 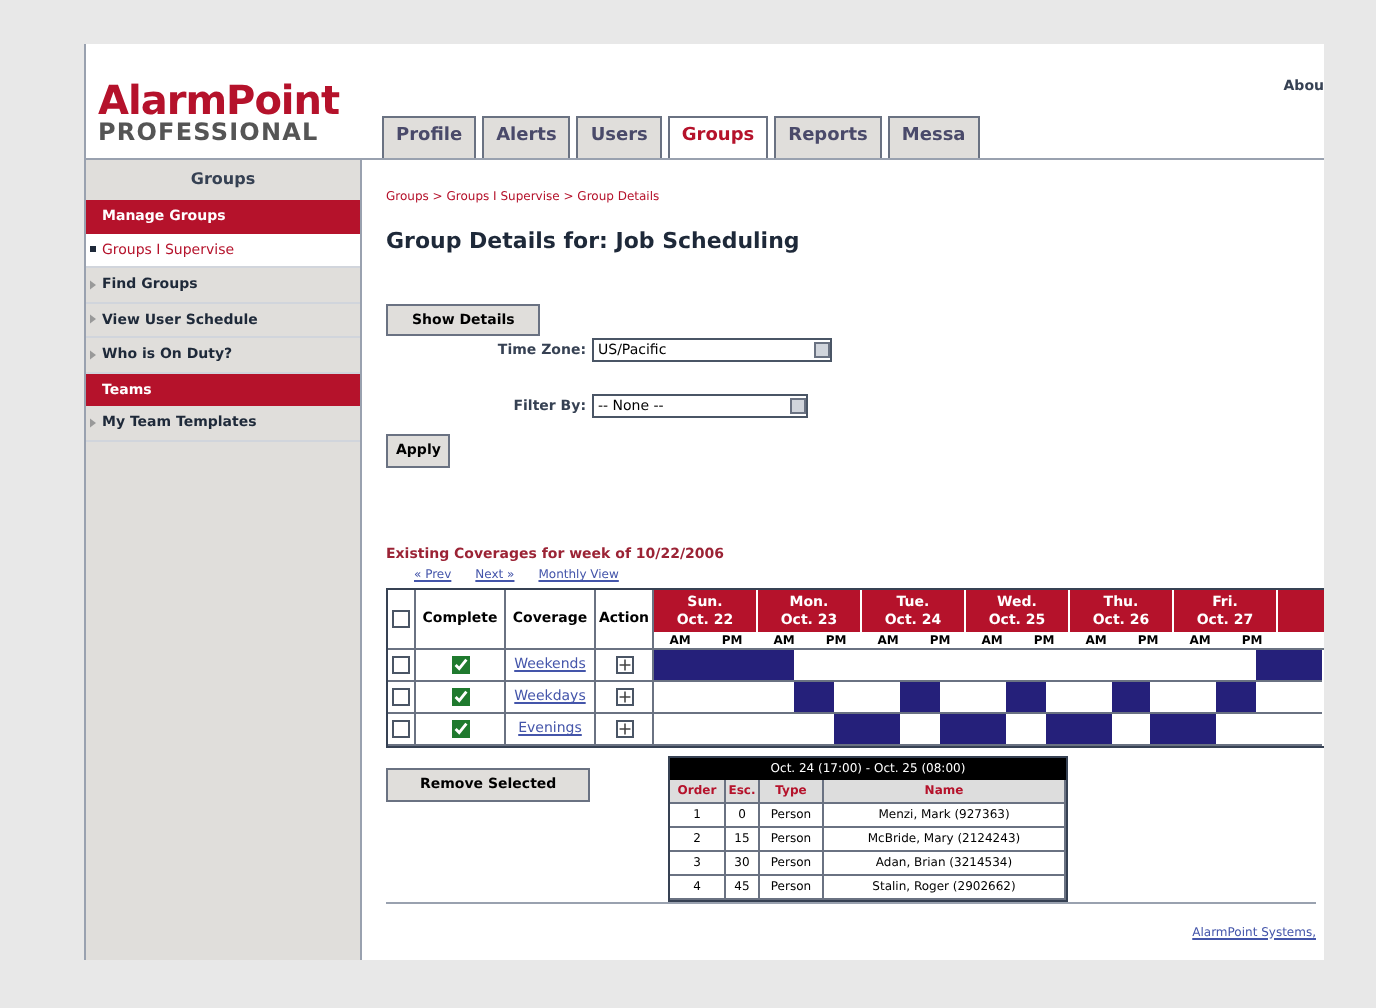 What do you see at coordinates (718, 136) in the screenshot?
I see `tab: Groups` at bounding box center [718, 136].